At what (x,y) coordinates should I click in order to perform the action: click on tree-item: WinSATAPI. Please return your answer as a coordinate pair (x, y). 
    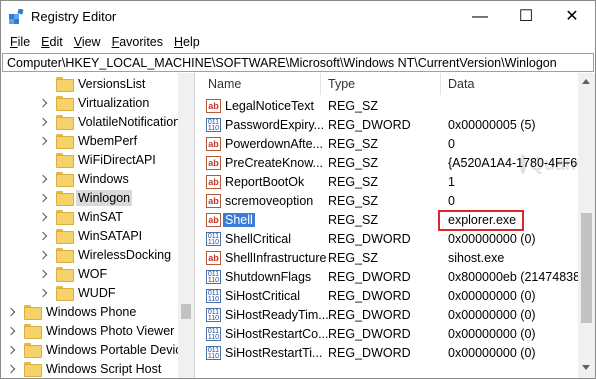
    Looking at the image, I should click on (91, 235).